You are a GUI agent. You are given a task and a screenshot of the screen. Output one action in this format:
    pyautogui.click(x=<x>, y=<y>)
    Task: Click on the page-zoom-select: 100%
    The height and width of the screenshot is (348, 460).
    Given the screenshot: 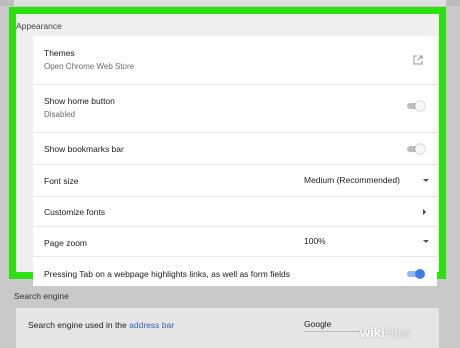 What is the action you would take?
    pyautogui.click(x=366, y=242)
    